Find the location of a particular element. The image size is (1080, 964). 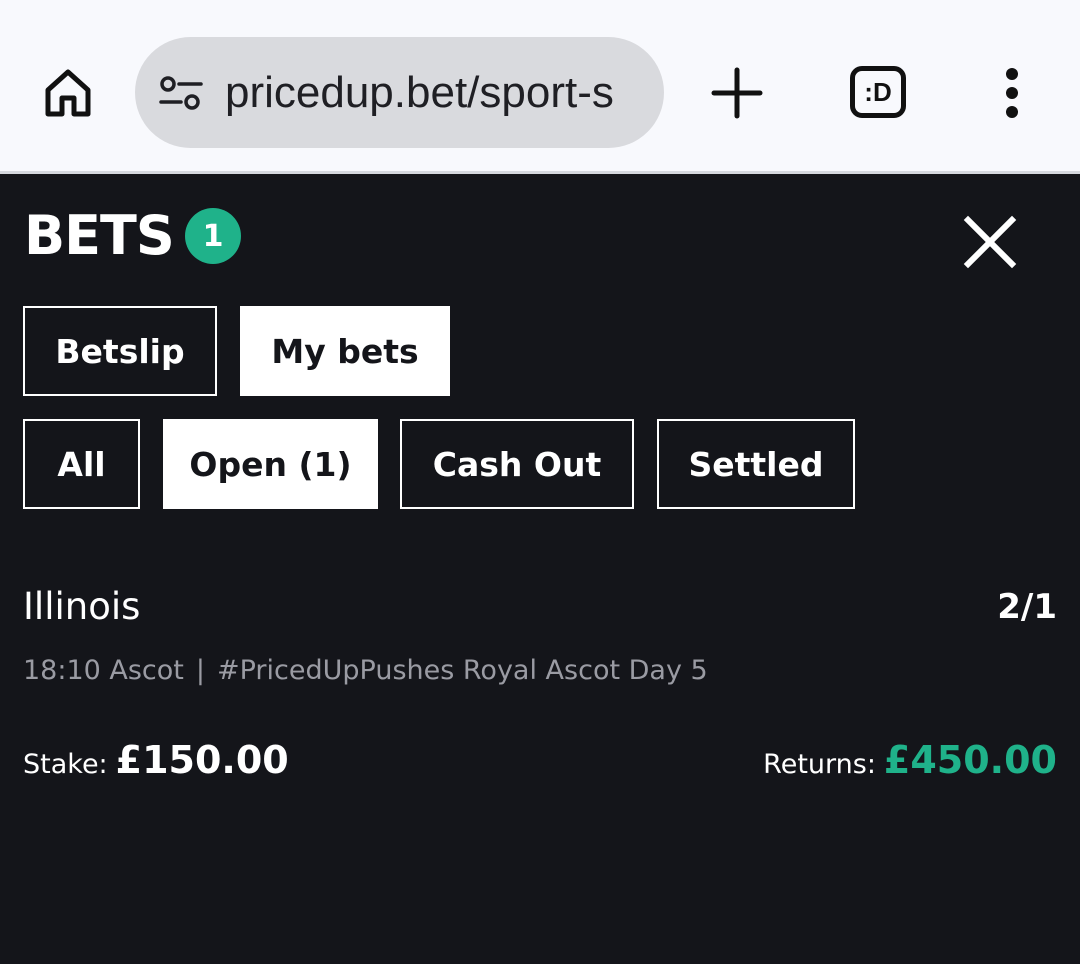

stake-value: £150.00 is located at coordinates (202, 760).